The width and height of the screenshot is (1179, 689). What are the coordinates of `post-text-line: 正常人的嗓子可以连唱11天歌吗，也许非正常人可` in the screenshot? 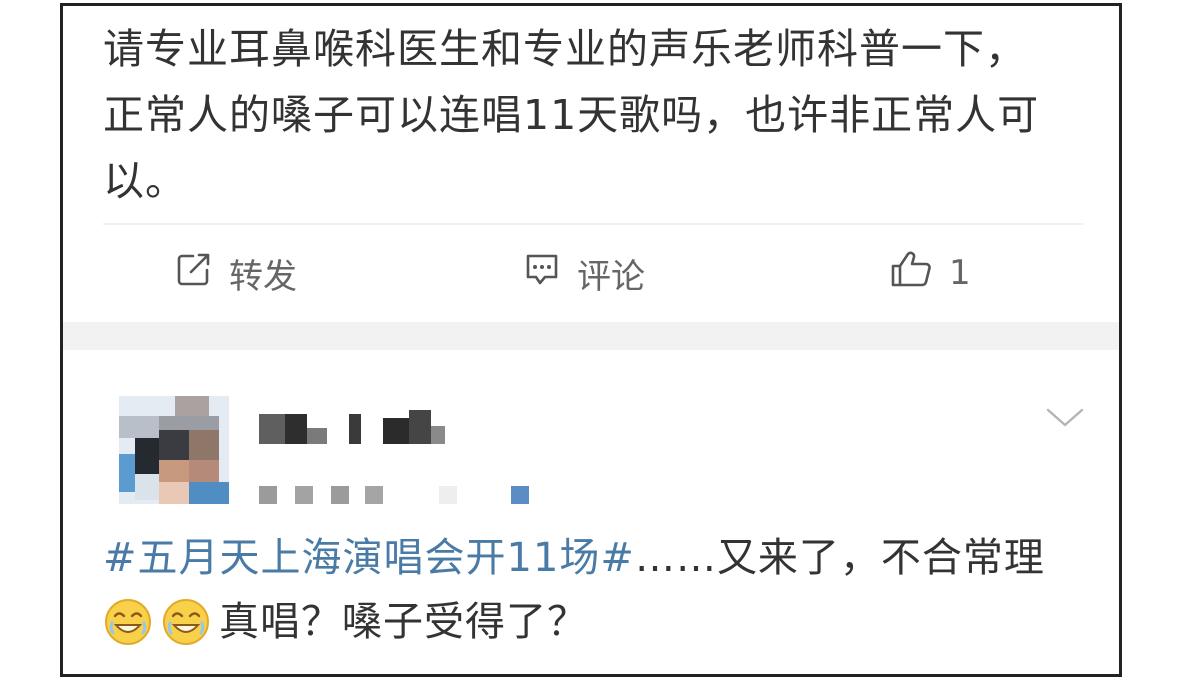 It's located at (571, 115).